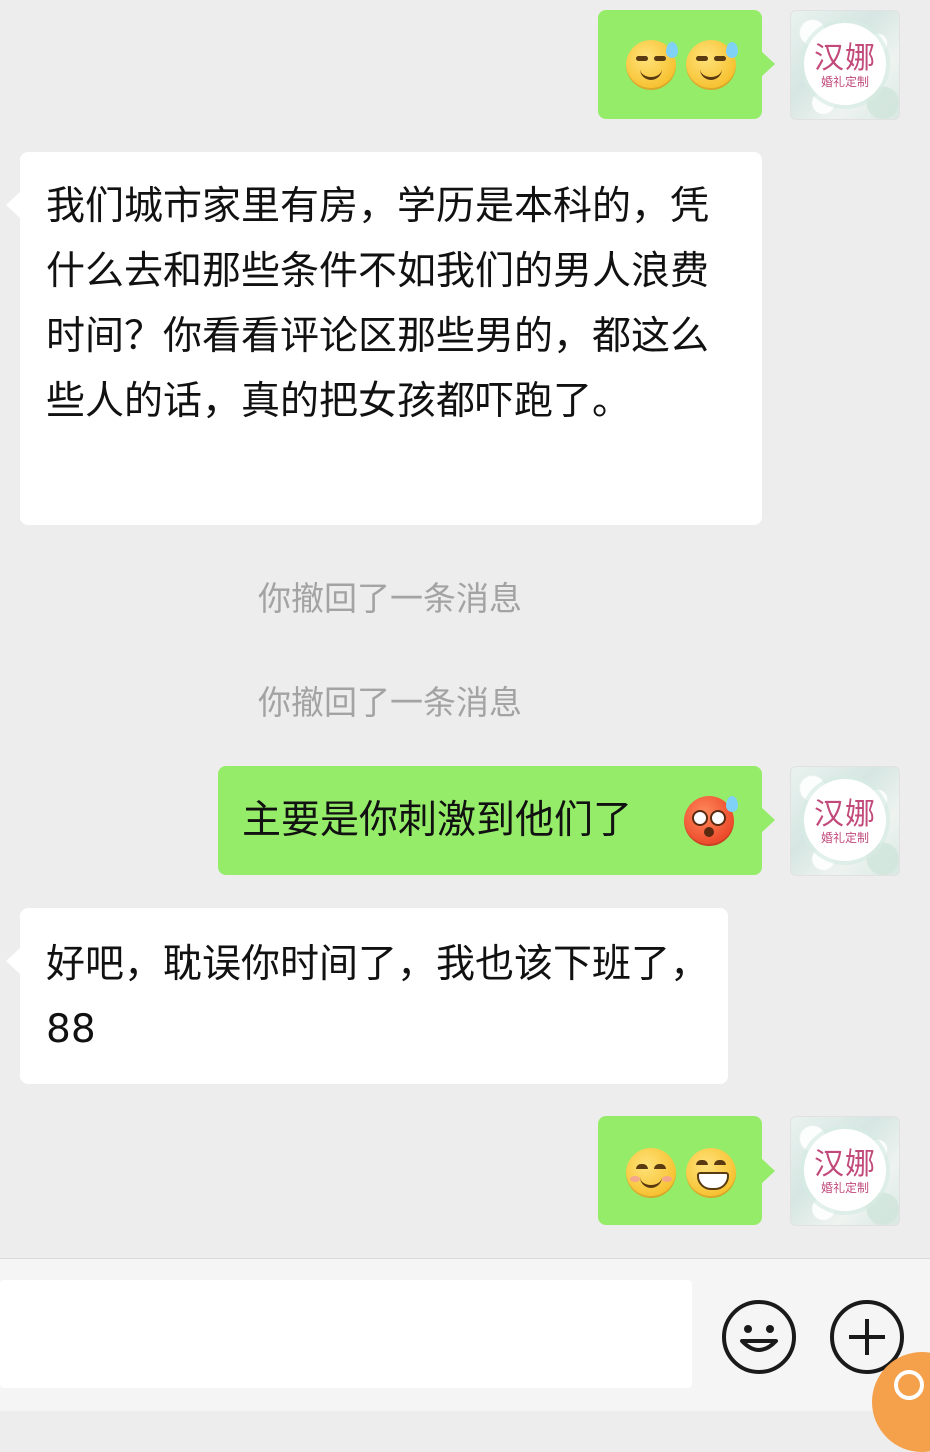  I want to click on message-text: 好吧，耽误你时间了，我也该下班了，88, so click(378, 997).